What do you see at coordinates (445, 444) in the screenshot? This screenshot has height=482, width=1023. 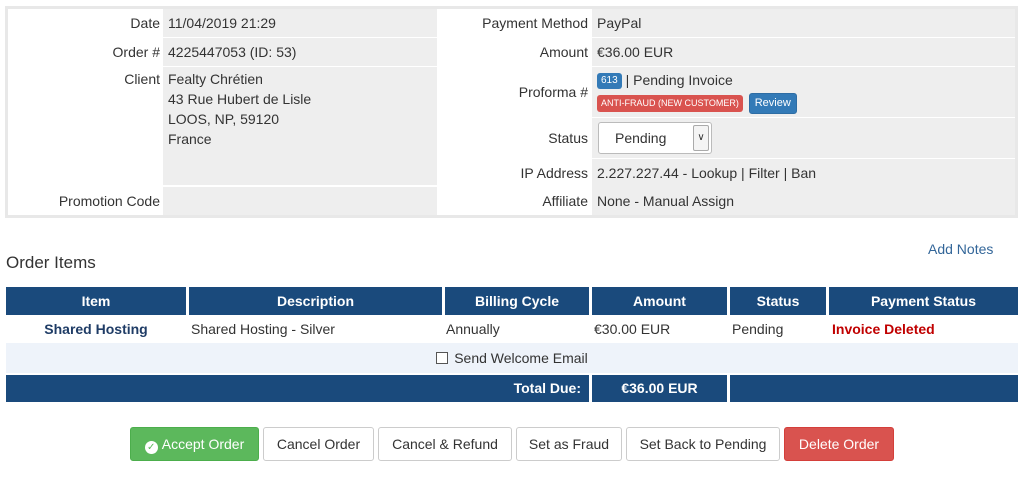 I see `cancel-refund-button: Cancel & Refund` at bounding box center [445, 444].